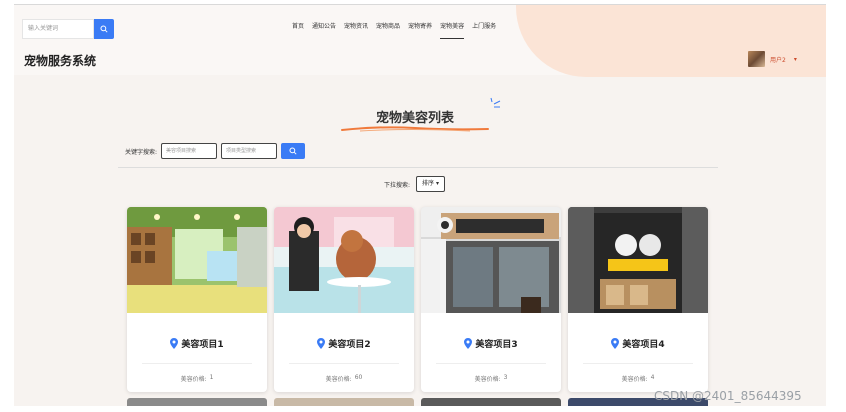 Image resolution: width=846 pixels, height=412 pixels. I want to click on project-type-search-input: 项目类型搜索, so click(249, 151).